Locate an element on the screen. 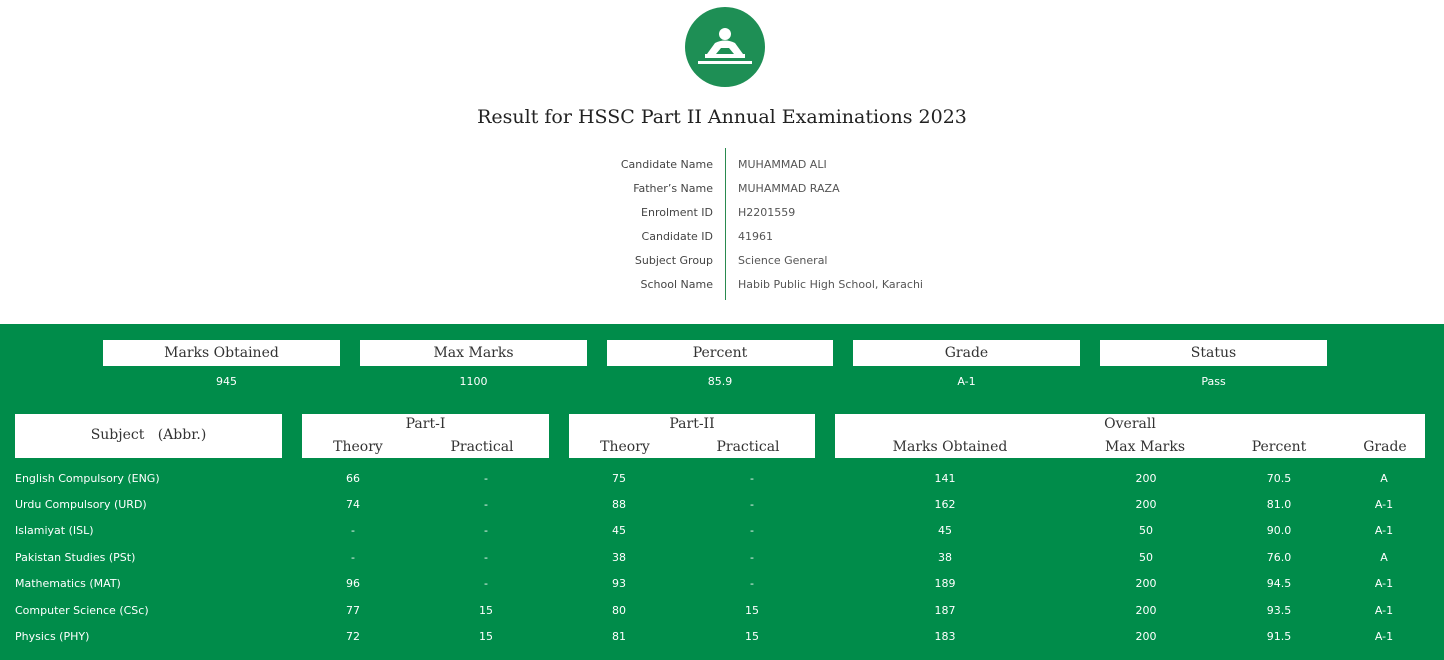  marks-obtained-cell: 183 is located at coordinates (945, 636).